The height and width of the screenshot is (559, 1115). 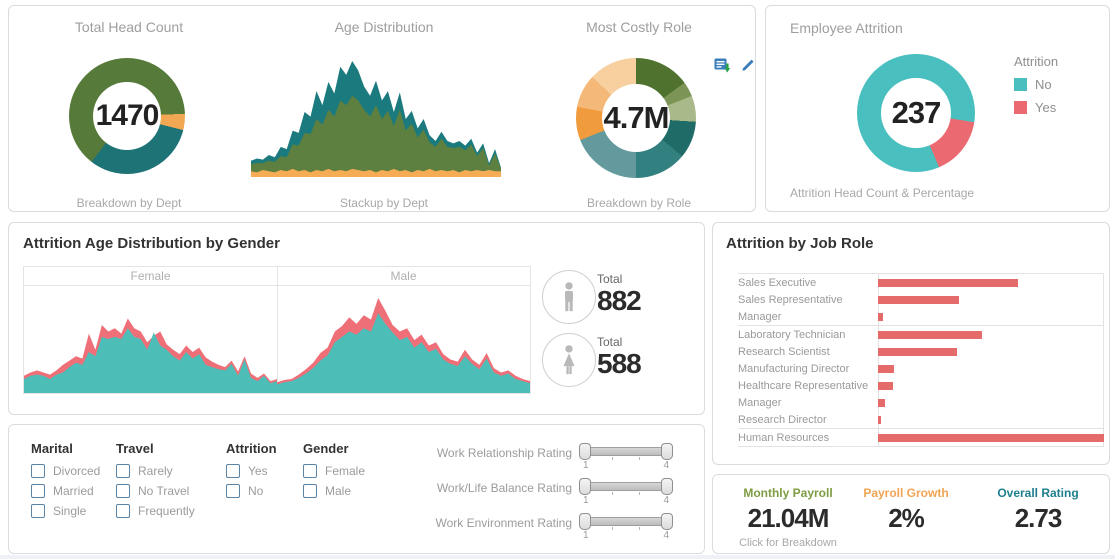 I want to click on checkbox-label: Female, so click(x=345, y=471).